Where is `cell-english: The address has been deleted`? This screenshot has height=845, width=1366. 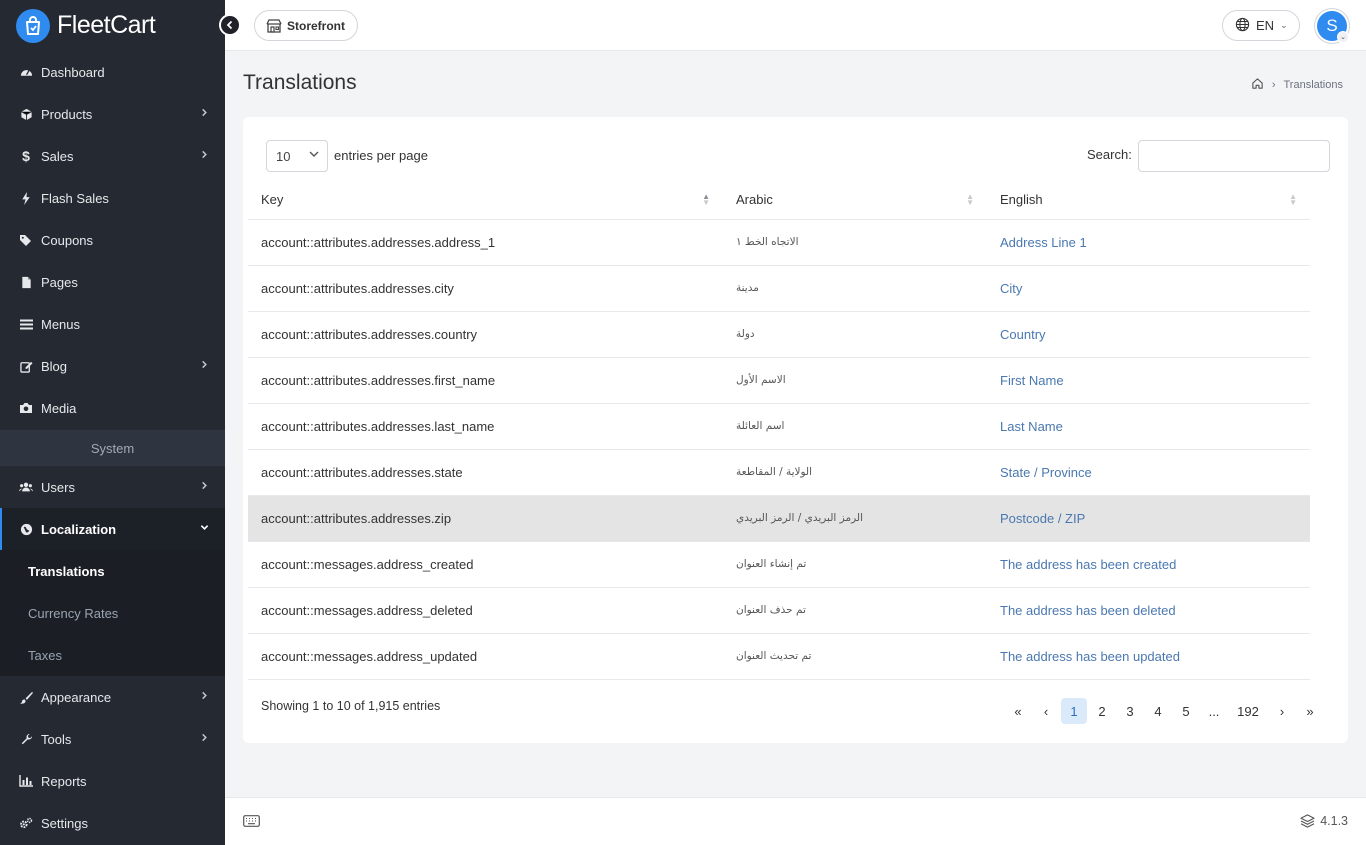
cell-english: The address has been deleted is located at coordinates (1148, 610).